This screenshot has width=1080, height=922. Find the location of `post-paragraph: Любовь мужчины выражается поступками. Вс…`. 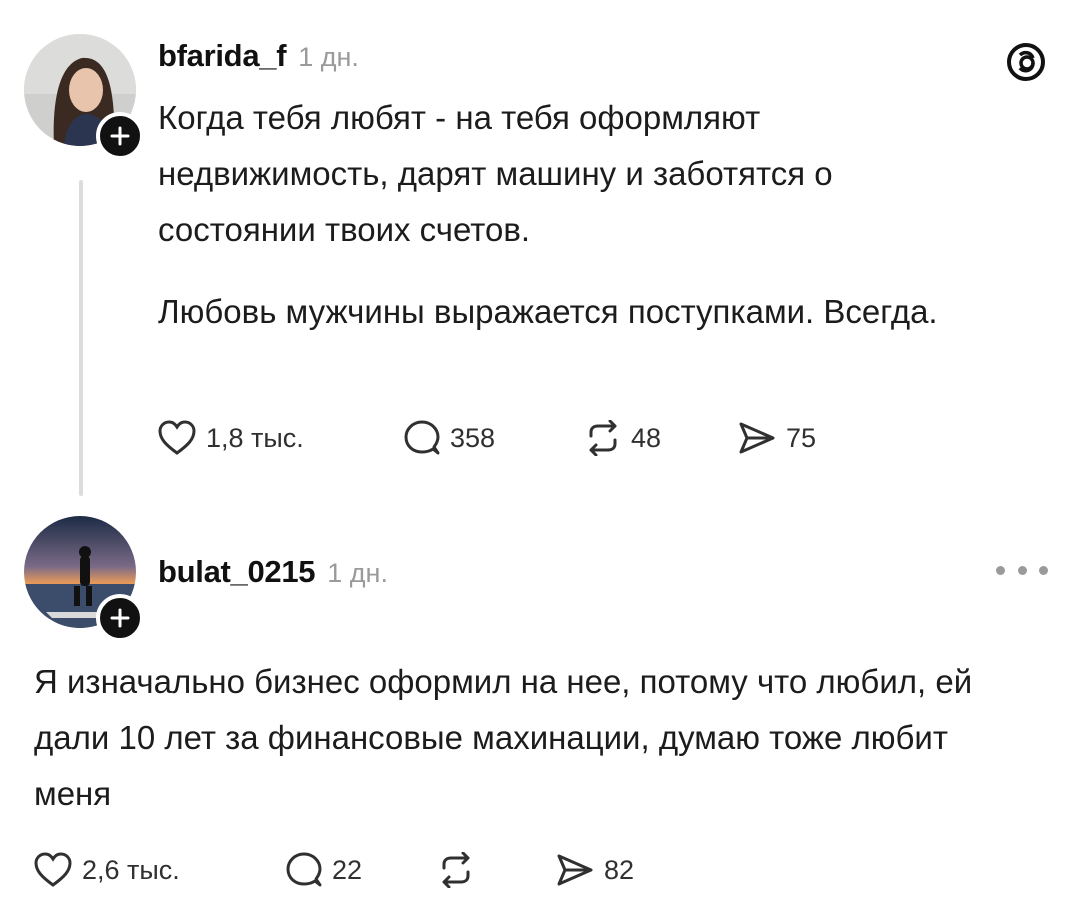

post-paragraph: Любовь мужчины выражается поступками. Вс… is located at coordinates (548, 311).